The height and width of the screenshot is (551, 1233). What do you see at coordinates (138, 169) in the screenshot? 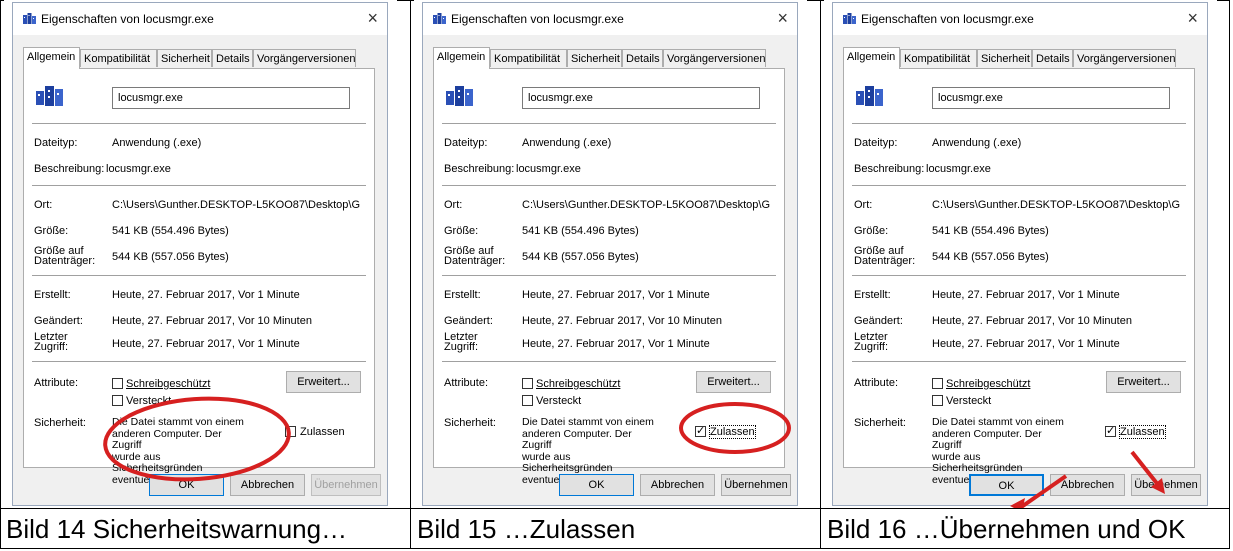
I see `value-beschreibung: locusmgr.exe` at bounding box center [138, 169].